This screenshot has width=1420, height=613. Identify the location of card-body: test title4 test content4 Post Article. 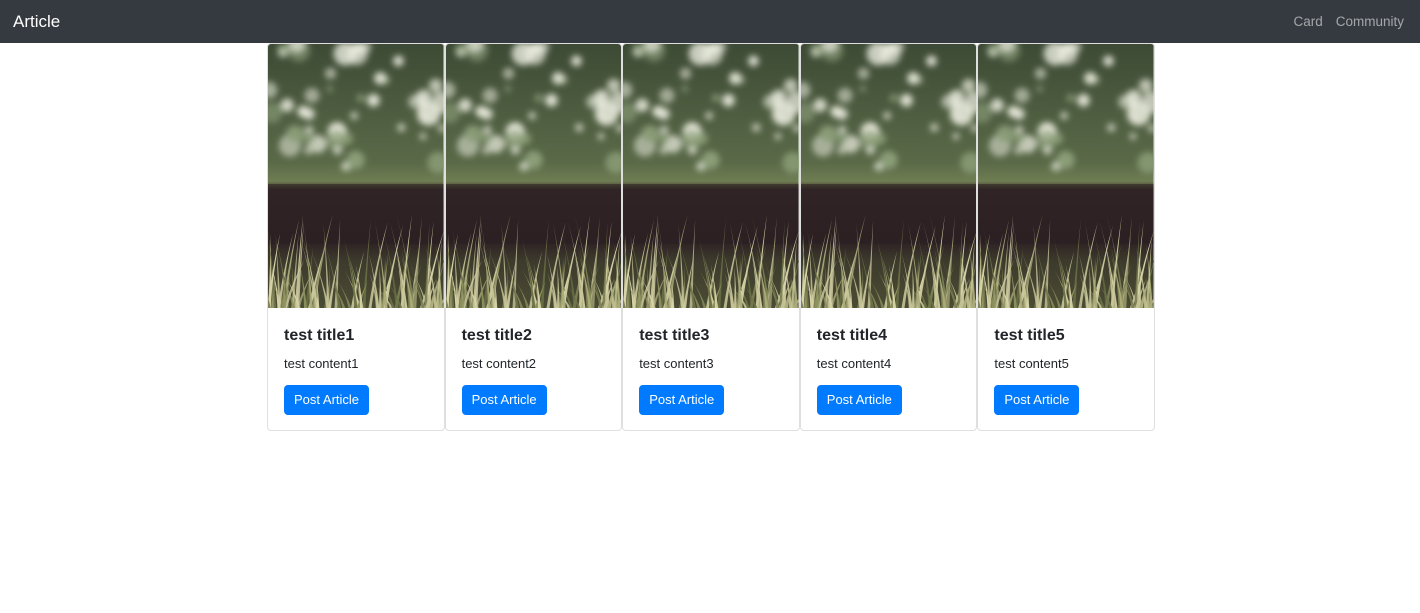
(889, 361).